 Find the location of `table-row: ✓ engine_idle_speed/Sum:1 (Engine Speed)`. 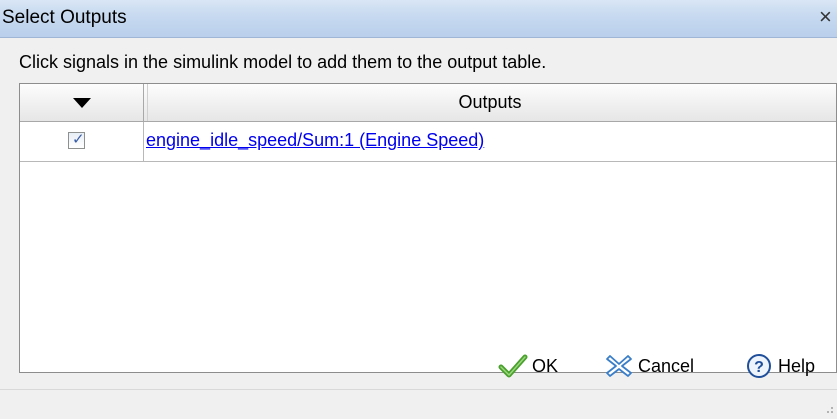

table-row: ✓ engine_idle_speed/Sum:1 (Engine Speed) is located at coordinates (428, 142).